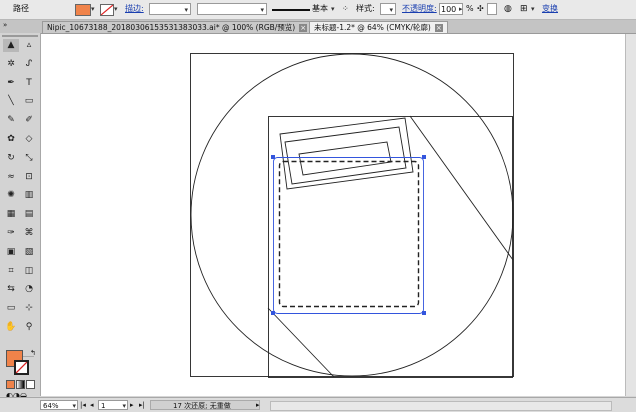  What do you see at coordinates (29, 308) in the screenshot?
I see `perspective-grid-tool-icon: ⊹` at bounding box center [29, 308].